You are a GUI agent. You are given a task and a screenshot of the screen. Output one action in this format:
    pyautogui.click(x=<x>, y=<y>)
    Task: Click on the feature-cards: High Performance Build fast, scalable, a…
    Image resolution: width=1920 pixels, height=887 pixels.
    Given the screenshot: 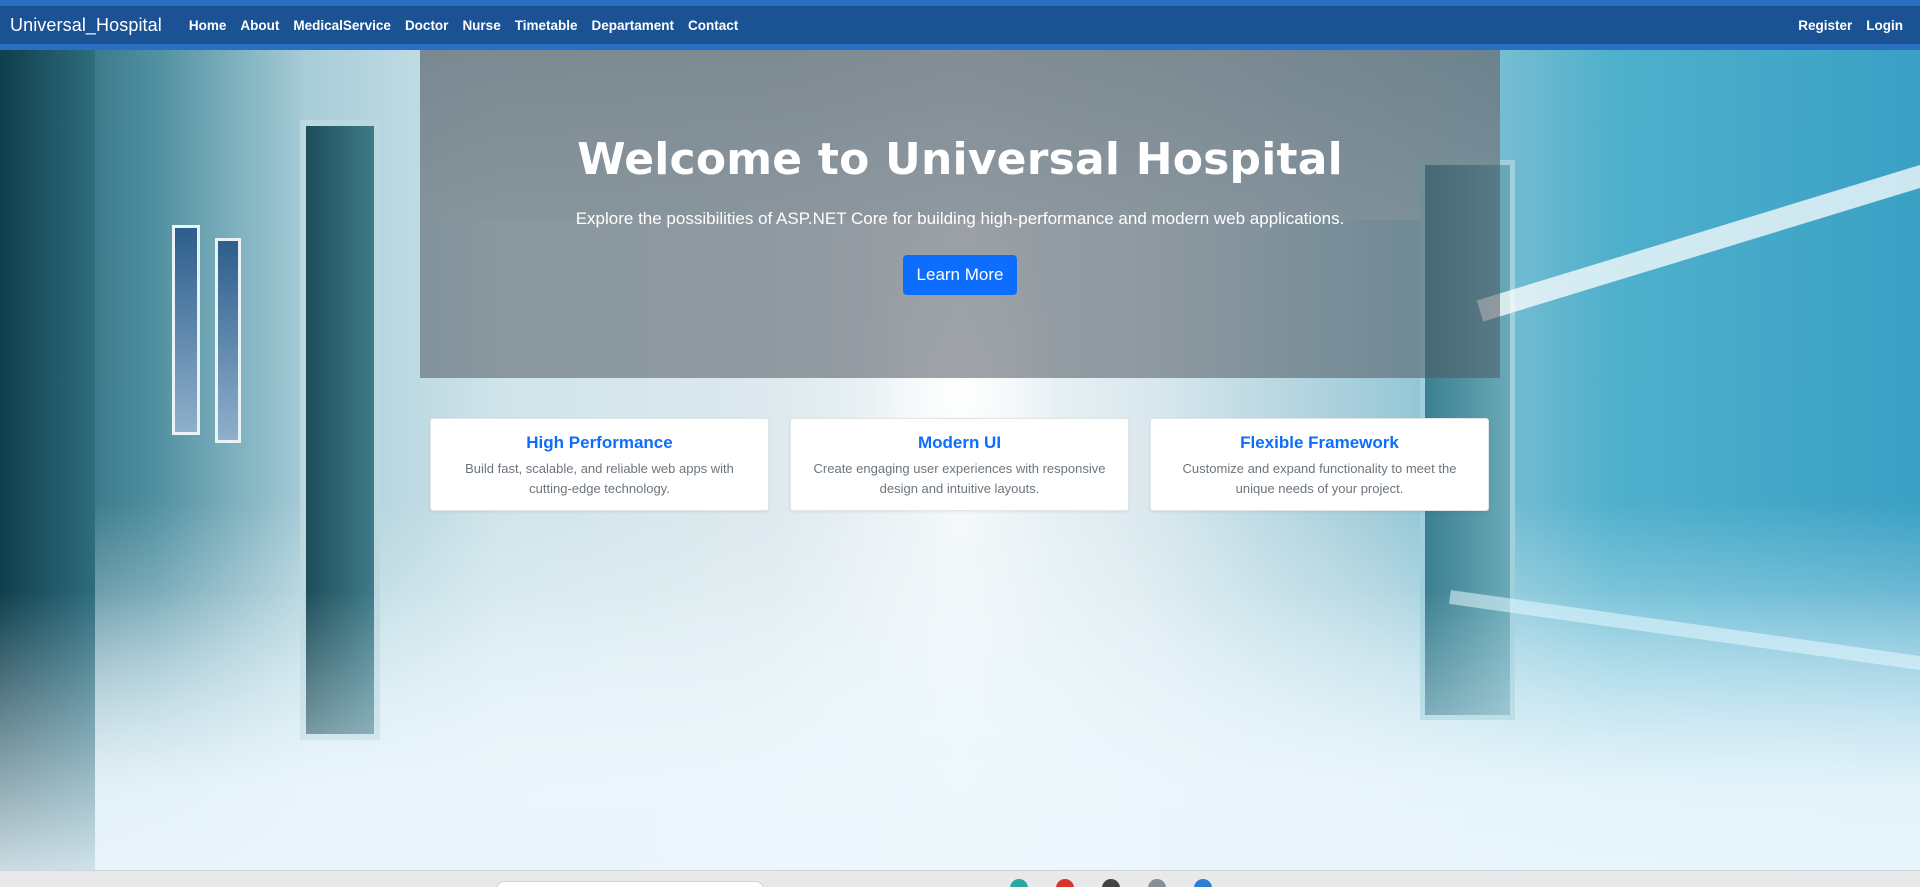 What is the action you would take?
    pyautogui.click(x=960, y=464)
    